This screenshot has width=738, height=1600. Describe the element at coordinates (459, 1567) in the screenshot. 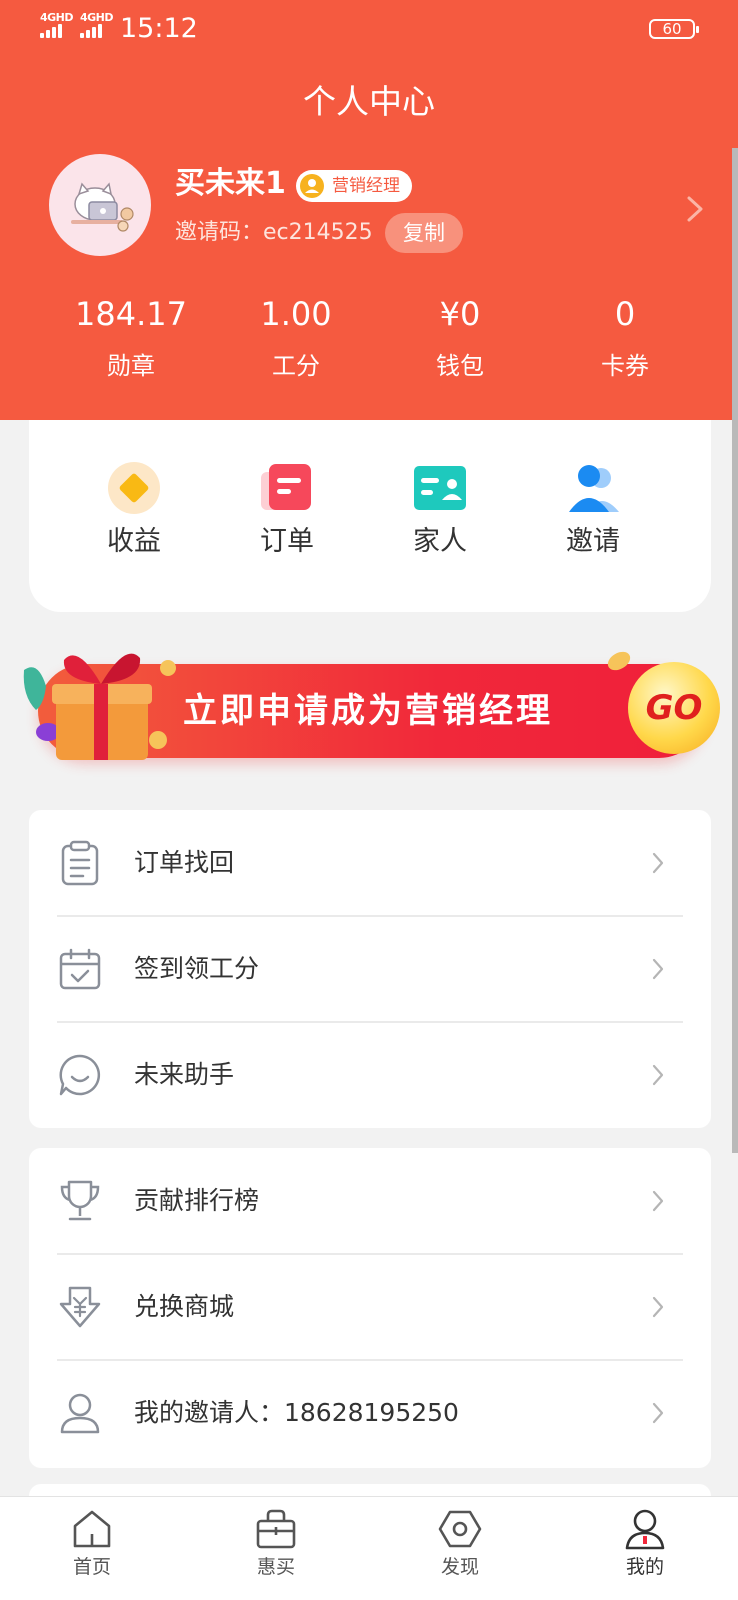

I see `tab-label: 发现` at that location.